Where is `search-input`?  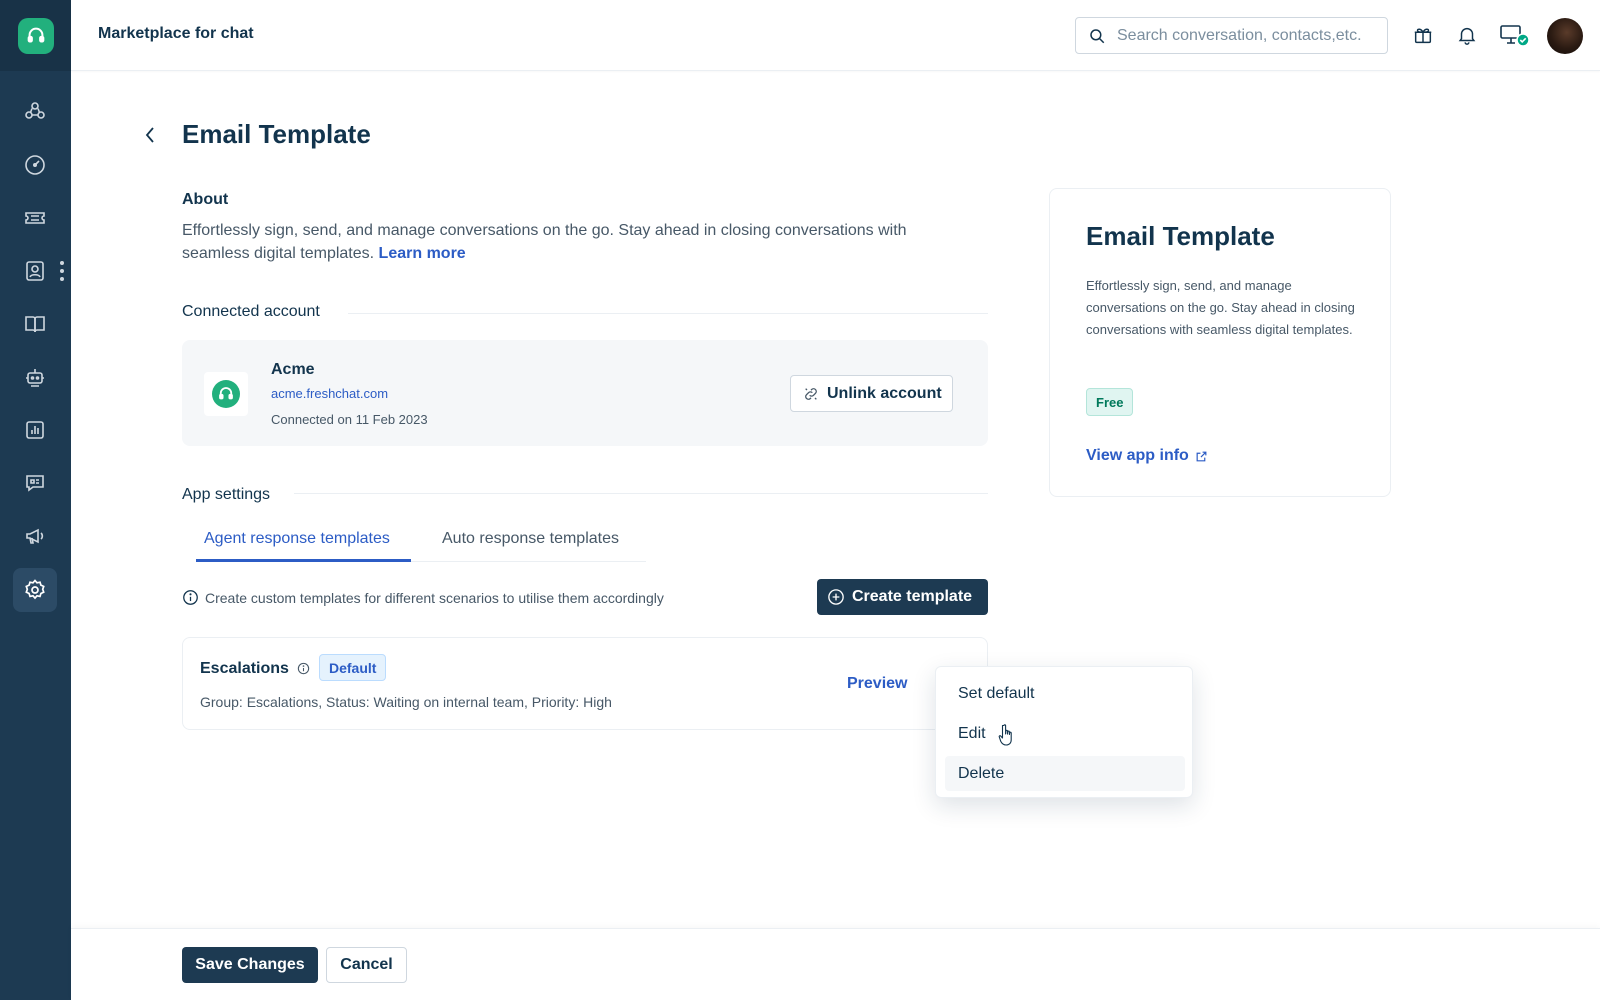
search-input is located at coordinates (1247, 35).